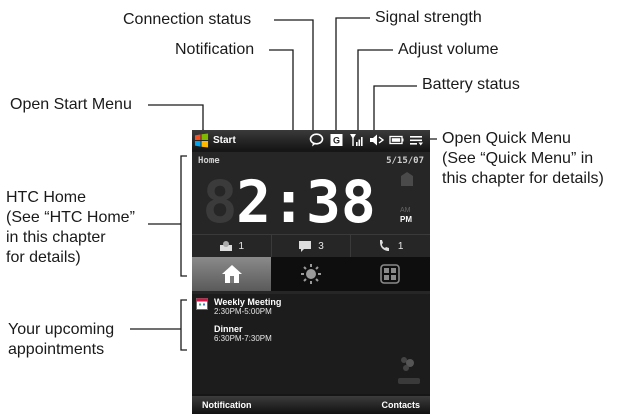  I want to click on svg-text: G, so click(336, 141).